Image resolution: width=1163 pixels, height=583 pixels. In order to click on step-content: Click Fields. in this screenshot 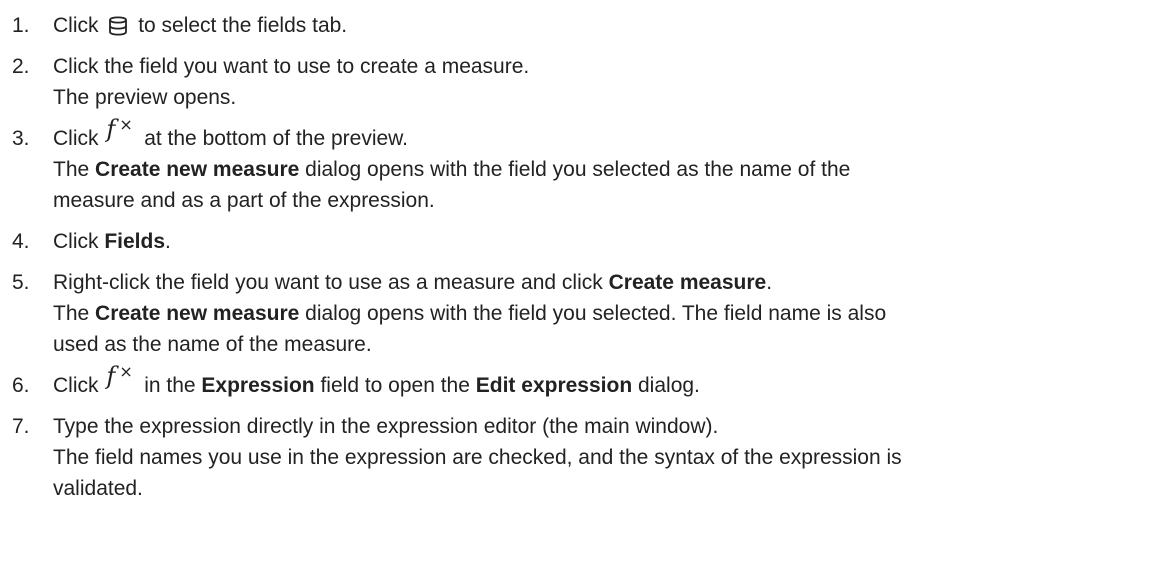, I will do `click(602, 241)`.